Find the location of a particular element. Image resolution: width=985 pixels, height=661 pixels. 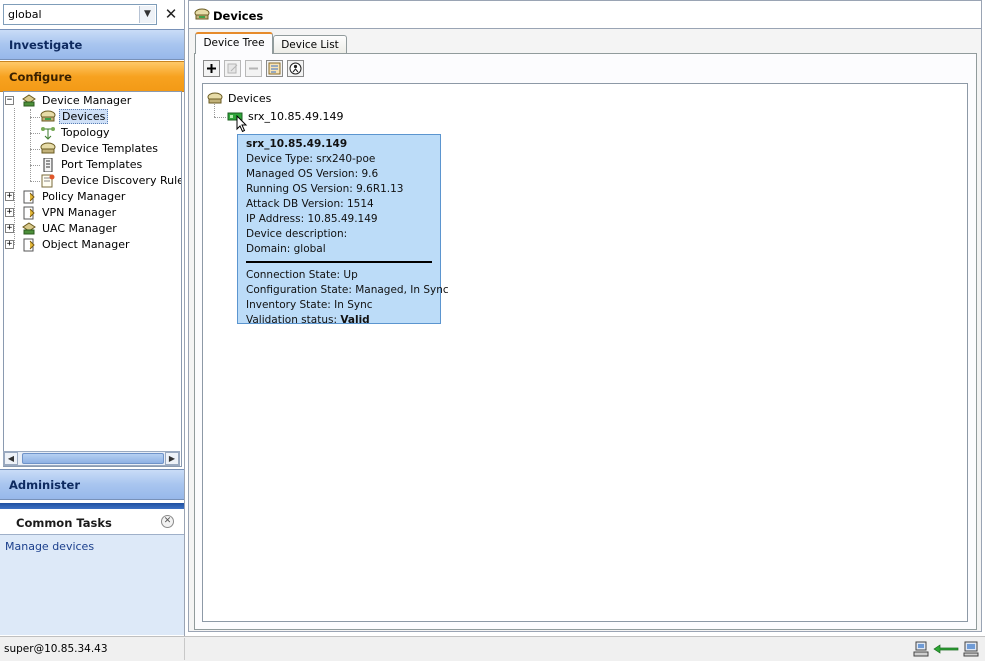

tree-item-object-manager: Object Manager is located at coordinates (76, 244).